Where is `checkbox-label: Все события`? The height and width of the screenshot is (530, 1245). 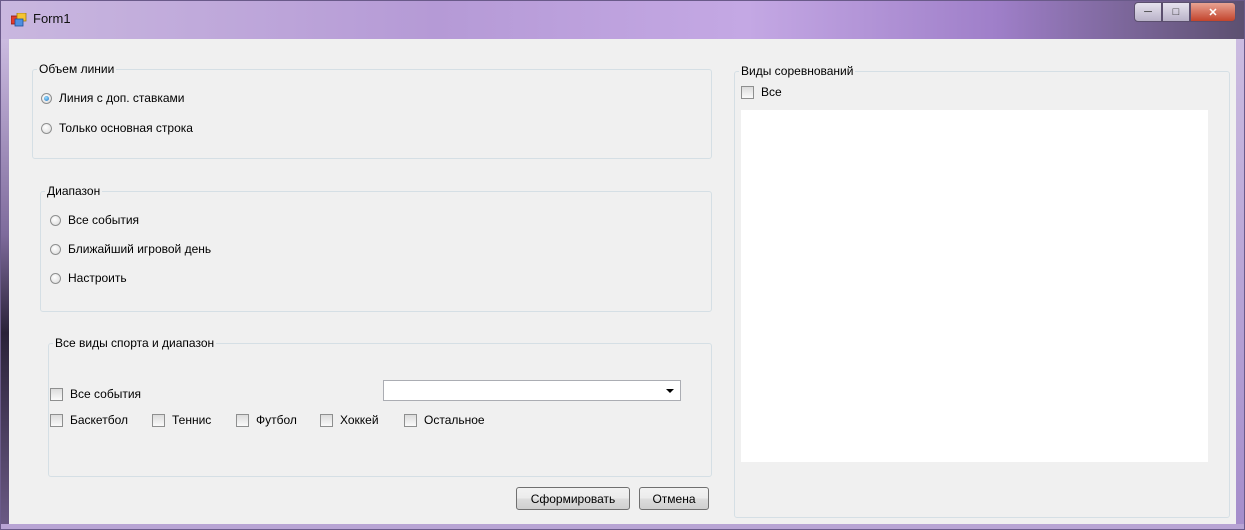
checkbox-label: Все события is located at coordinates (106, 394).